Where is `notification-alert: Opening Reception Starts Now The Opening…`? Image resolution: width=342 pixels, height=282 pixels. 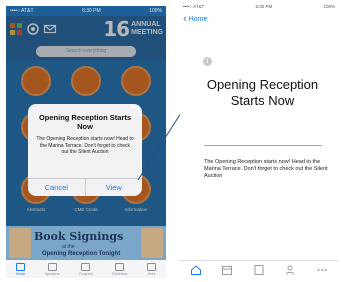
notification-alert: Opening Reception Starts Now The Opening… is located at coordinates (85, 150).